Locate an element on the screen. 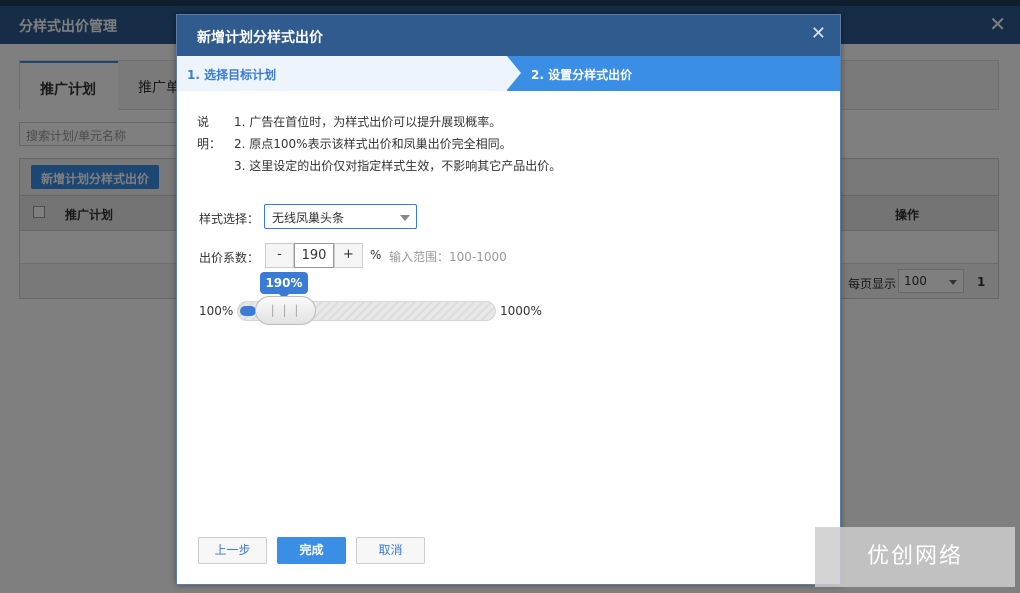  previous-step-button: 上一步 is located at coordinates (232, 550).